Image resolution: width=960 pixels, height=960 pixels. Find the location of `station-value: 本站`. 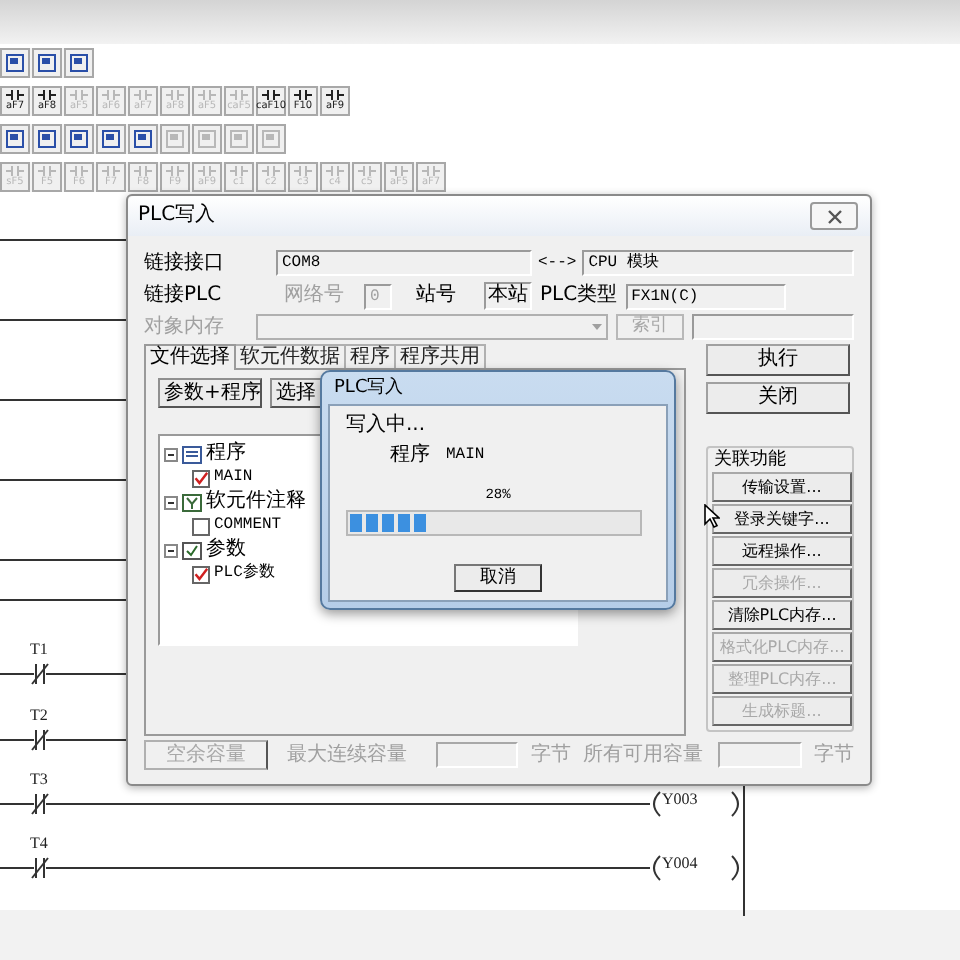

station-value: 本站 is located at coordinates (508, 296).